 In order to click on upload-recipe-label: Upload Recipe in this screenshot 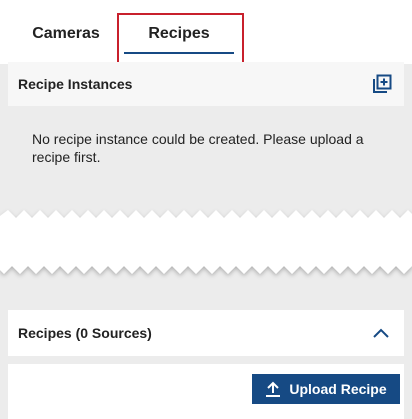, I will do `click(338, 389)`.